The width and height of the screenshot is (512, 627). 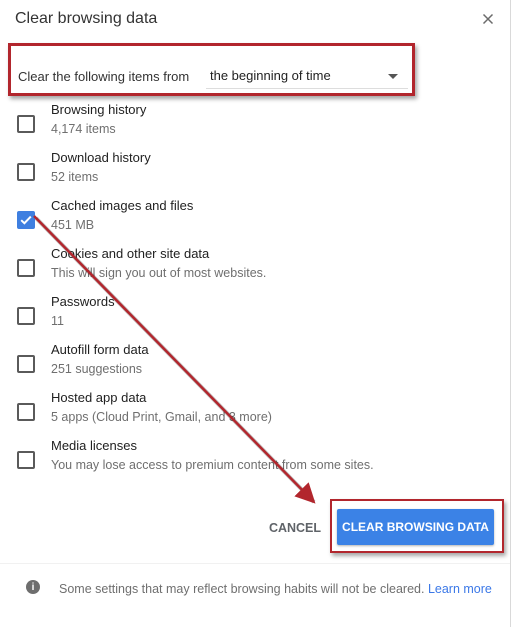 I want to click on list-item: Browsing history 4,174 items, so click(x=240, y=124).